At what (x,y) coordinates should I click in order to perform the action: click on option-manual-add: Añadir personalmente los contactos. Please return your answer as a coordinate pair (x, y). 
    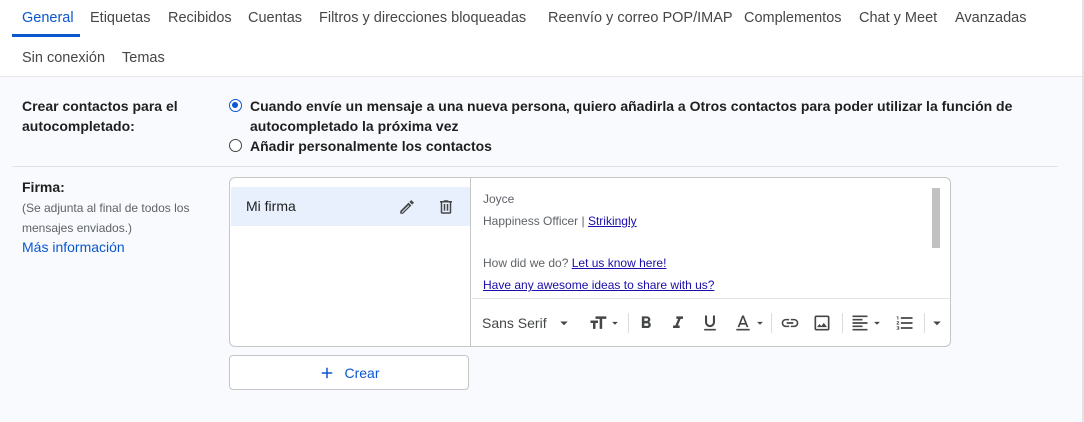
    Looking at the image, I should click on (360, 146).